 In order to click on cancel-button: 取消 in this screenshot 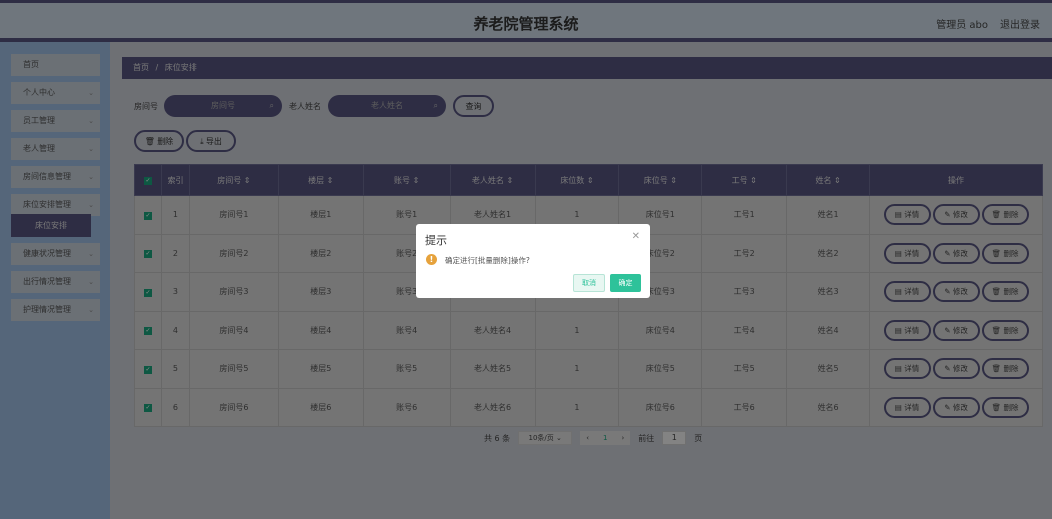, I will do `click(589, 283)`.